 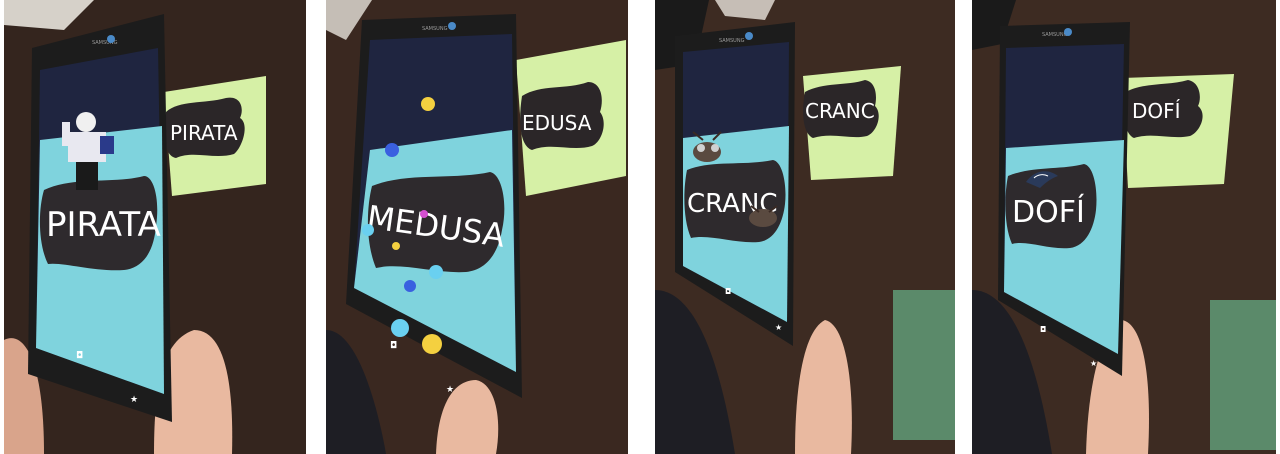 I want to click on word-card: DOFÍ, so click(x=1178, y=131).